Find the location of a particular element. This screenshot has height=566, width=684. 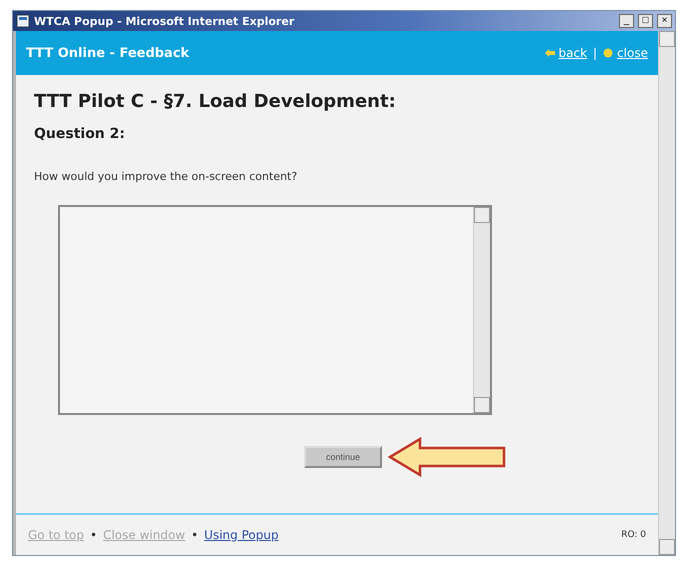

header-link: back is located at coordinates (566, 53).